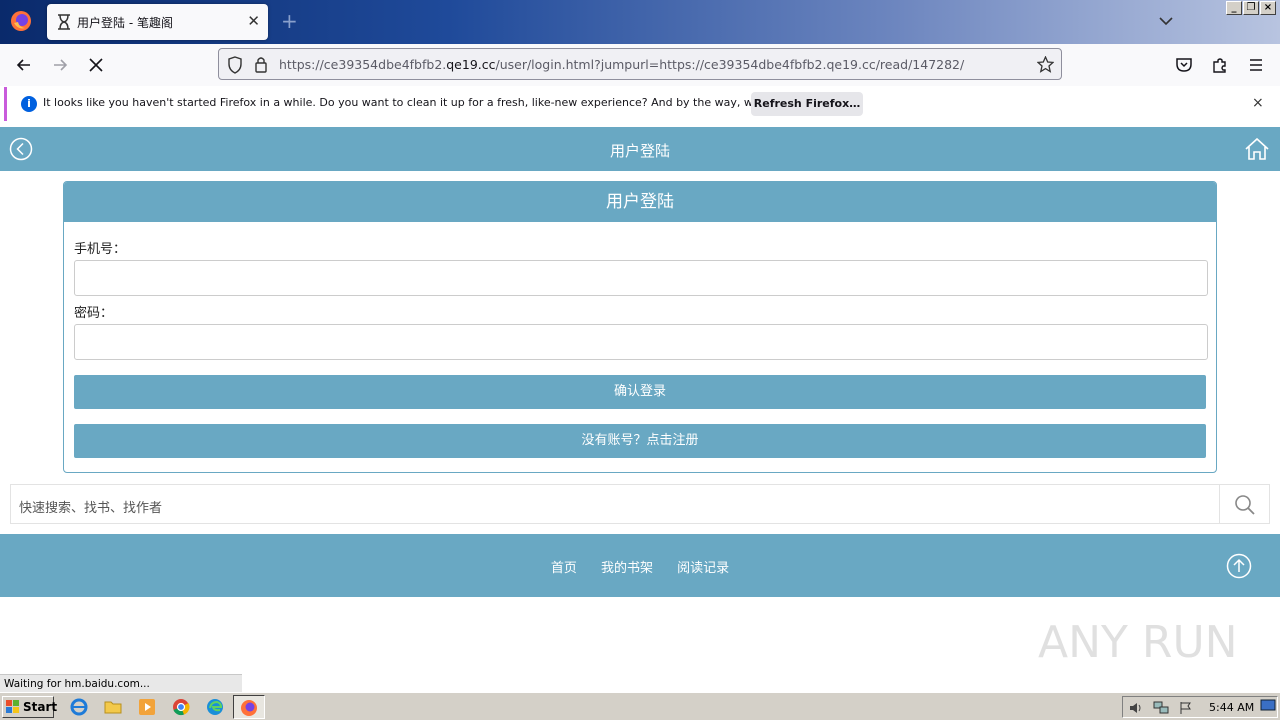 The image size is (1280, 720). I want to click on footer-link-bookshelf: 我的书架, so click(627, 568).